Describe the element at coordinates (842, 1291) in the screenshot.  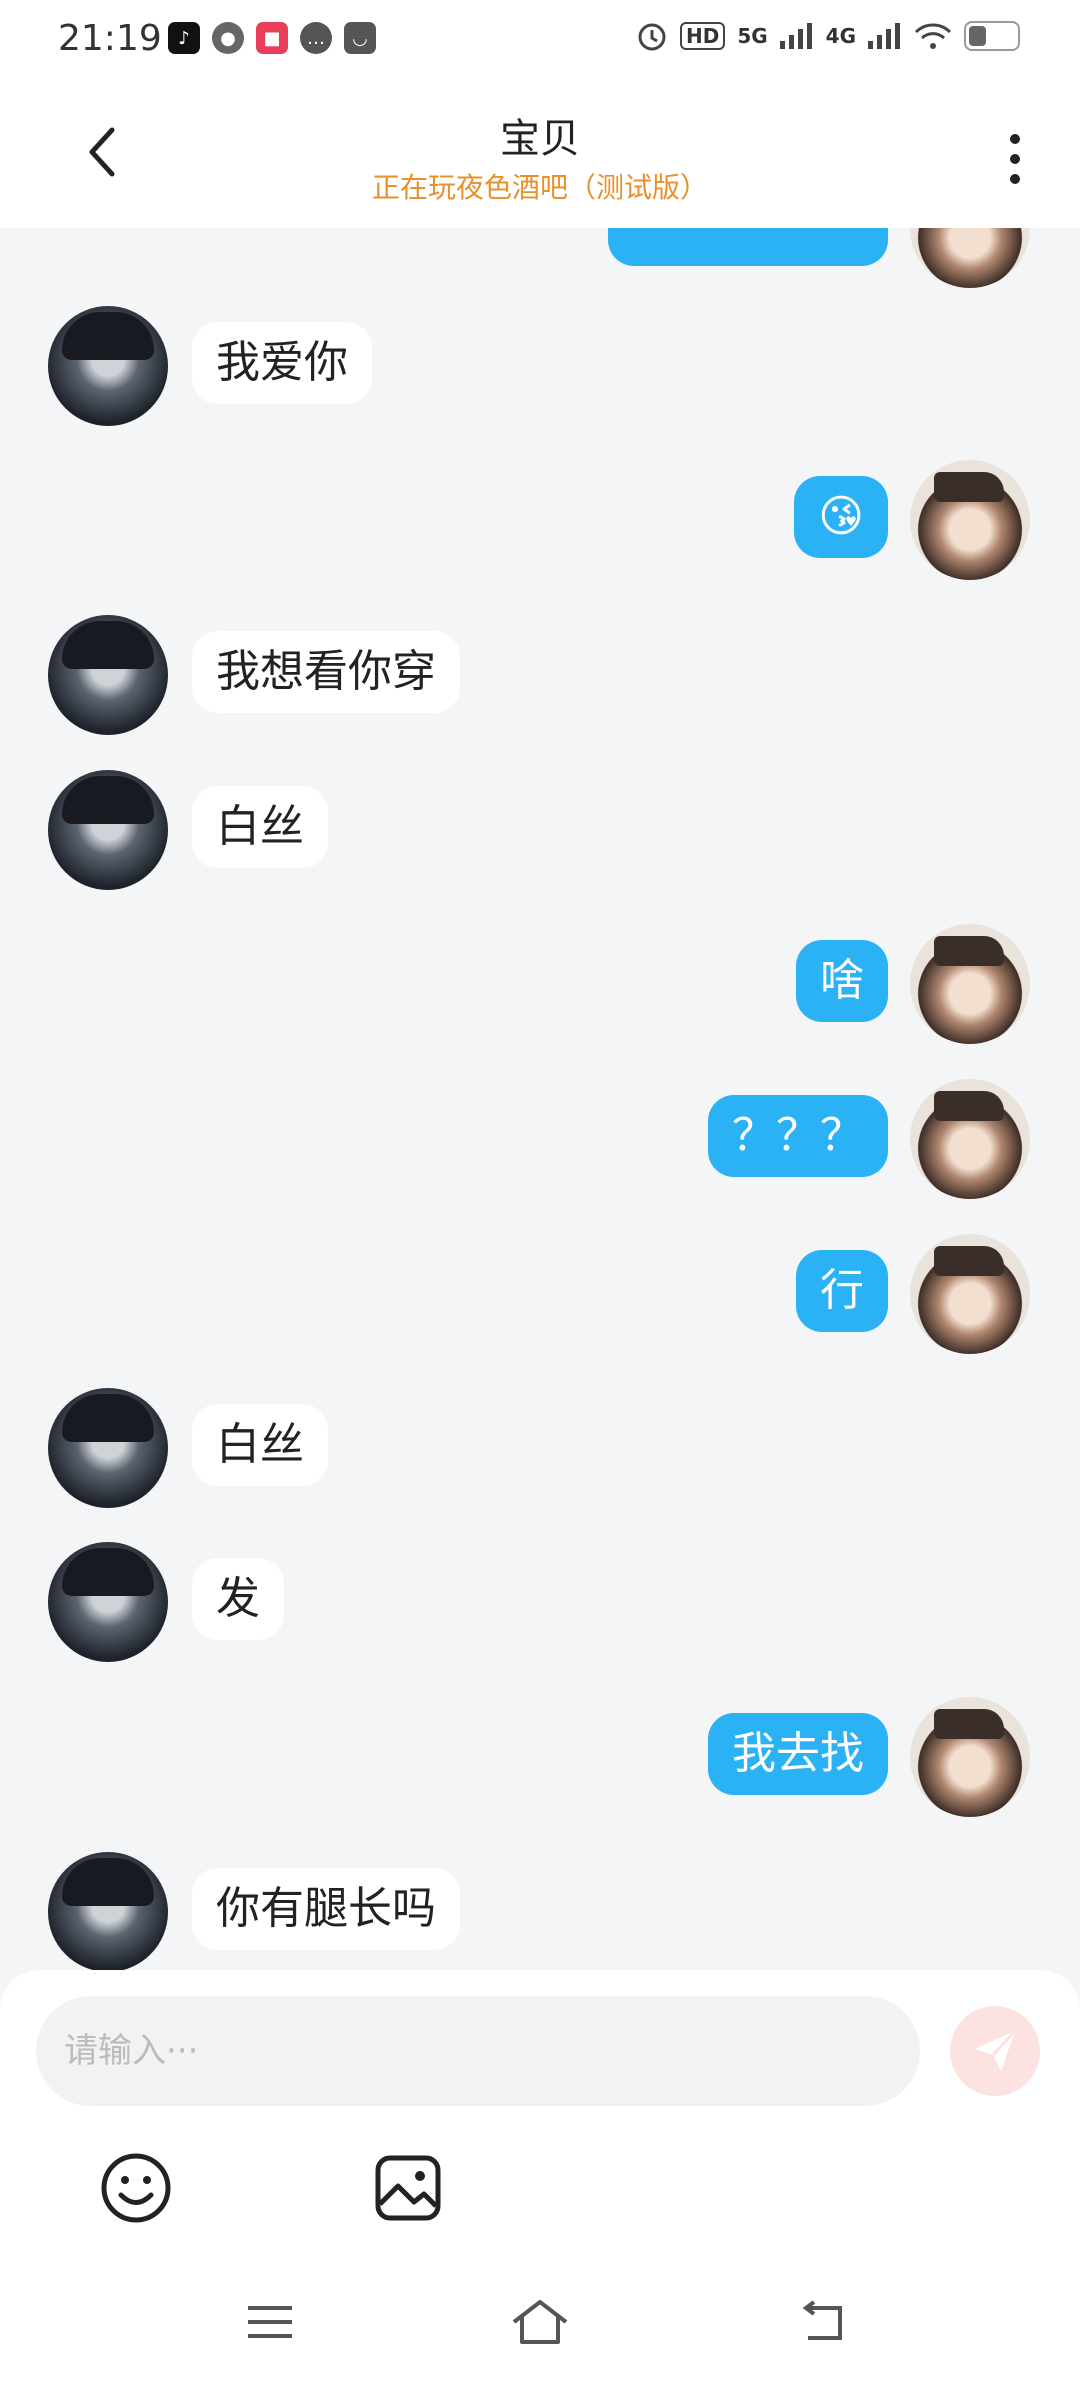
I see `message-bubble: 行` at that location.